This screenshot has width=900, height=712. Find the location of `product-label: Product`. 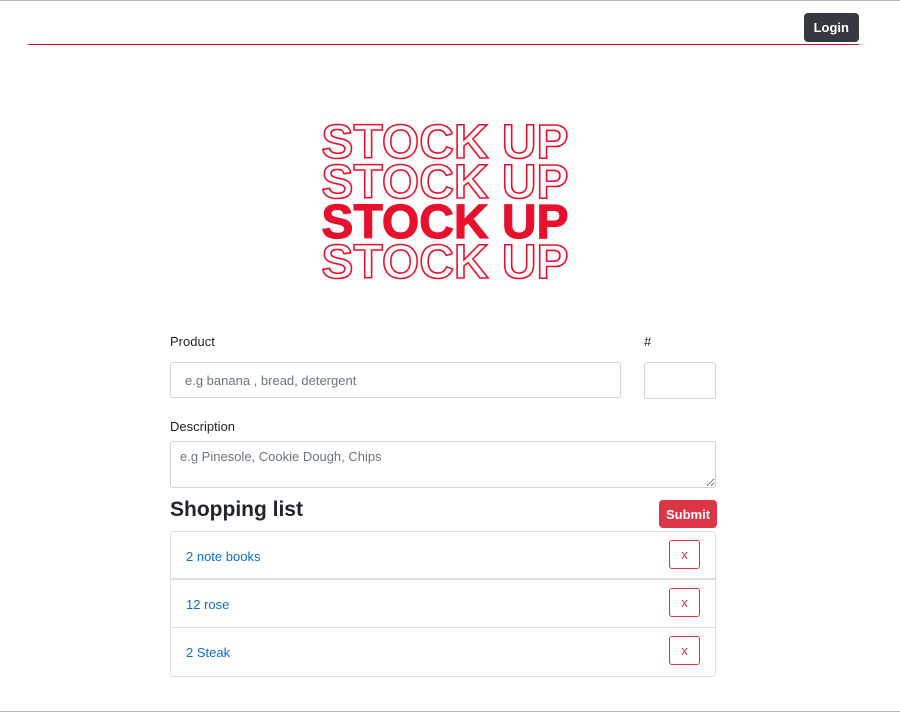

product-label: Product is located at coordinates (192, 341).